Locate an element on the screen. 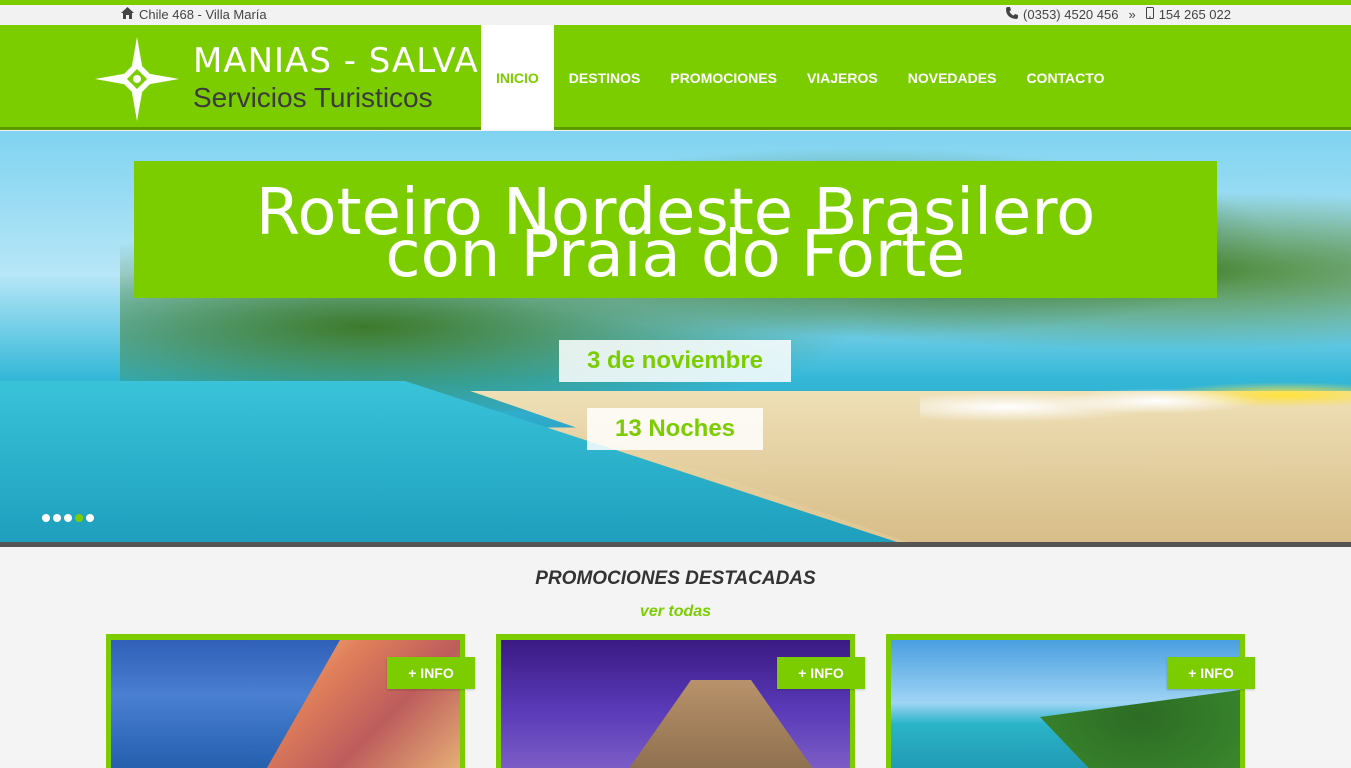  nav-contacto: CONTACTO is located at coordinates (1065, 77).